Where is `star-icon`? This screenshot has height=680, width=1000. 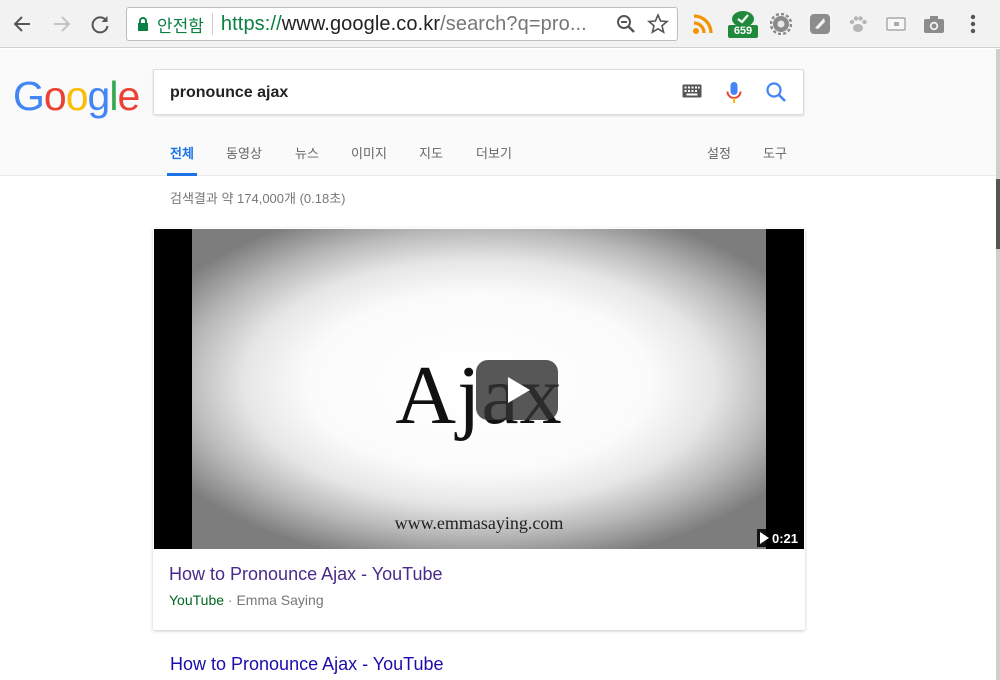 star-icon is located at coordinates (658, 24).